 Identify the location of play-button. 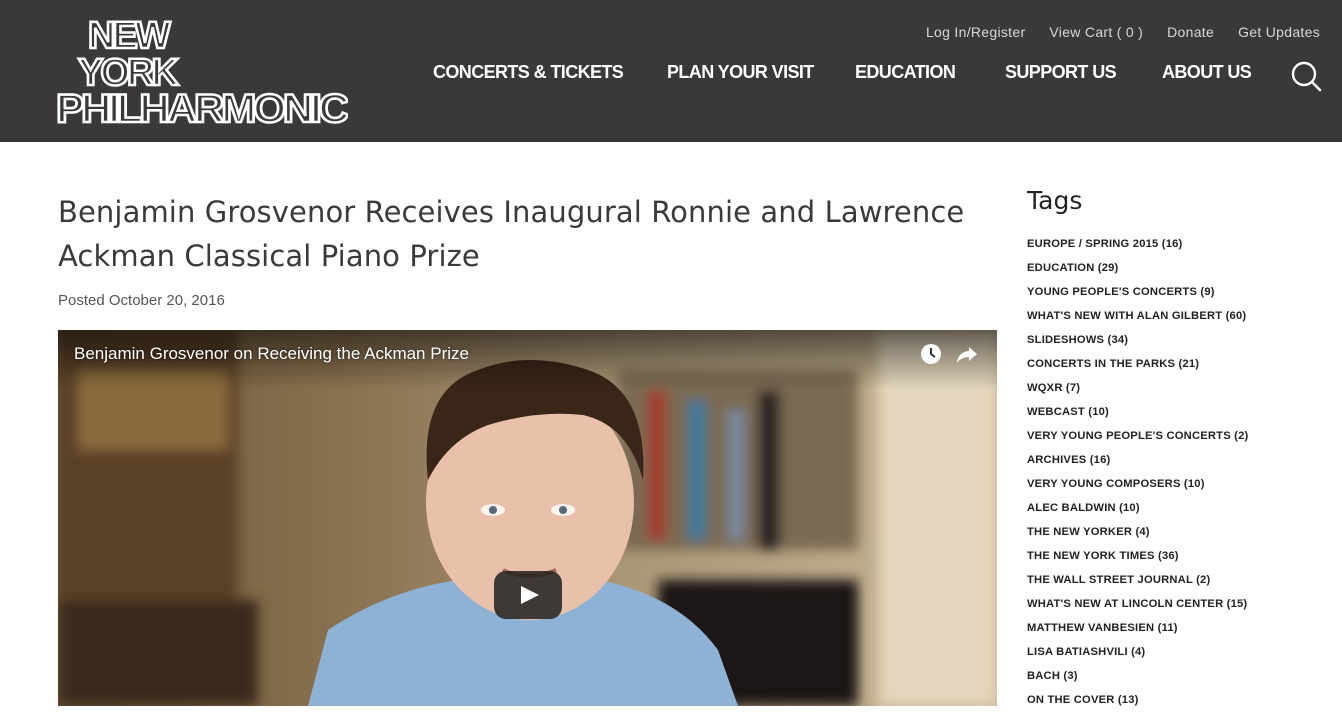
(528, 595).